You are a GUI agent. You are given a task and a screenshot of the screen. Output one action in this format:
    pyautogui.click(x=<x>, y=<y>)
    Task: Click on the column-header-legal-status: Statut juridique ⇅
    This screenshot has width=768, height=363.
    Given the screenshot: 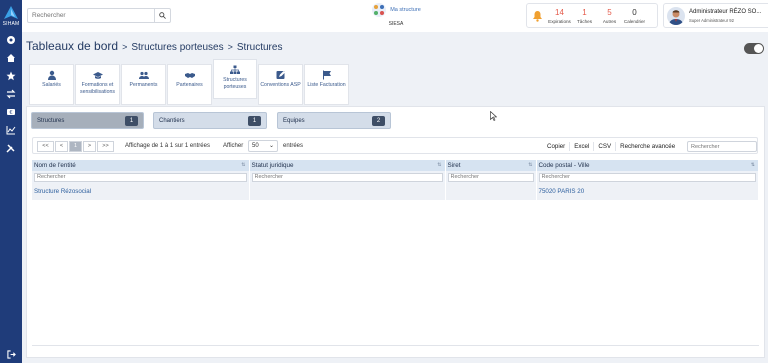 What is the action you would take?
    pyautogui.click(x=347, y=165)
    